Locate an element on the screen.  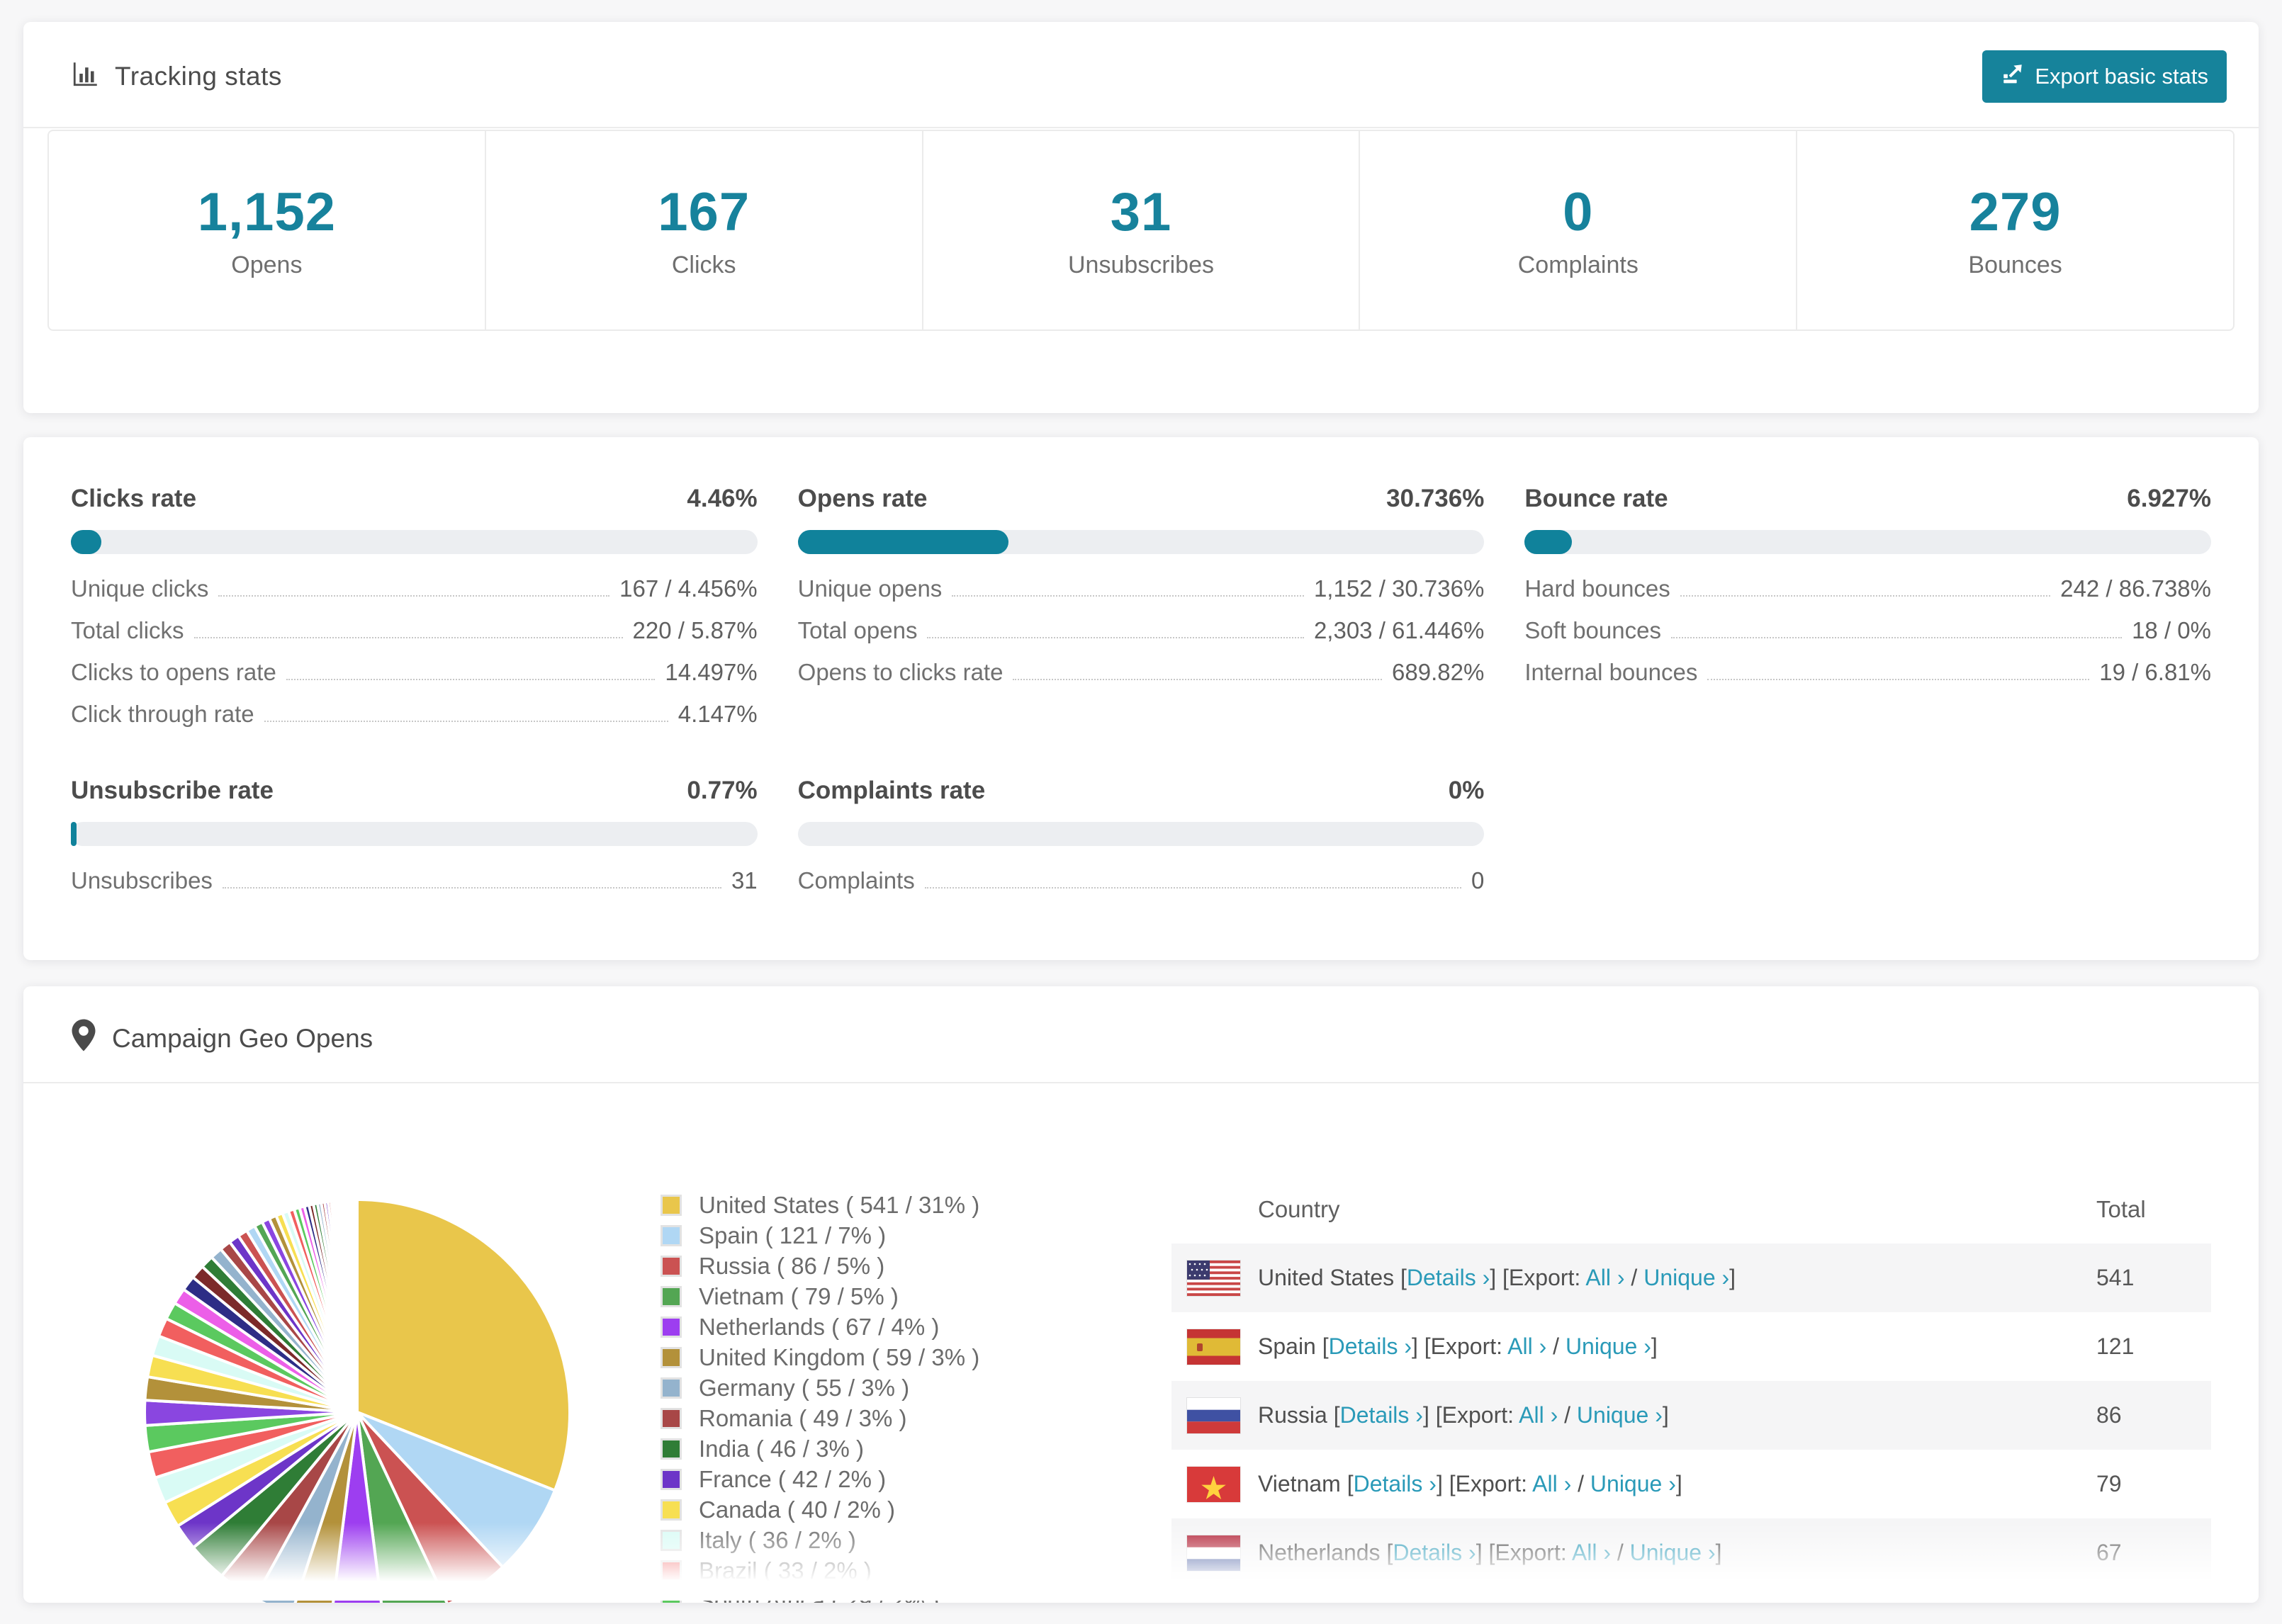
summary-stat-label: Bounces is located at coordinates (2015, 265).